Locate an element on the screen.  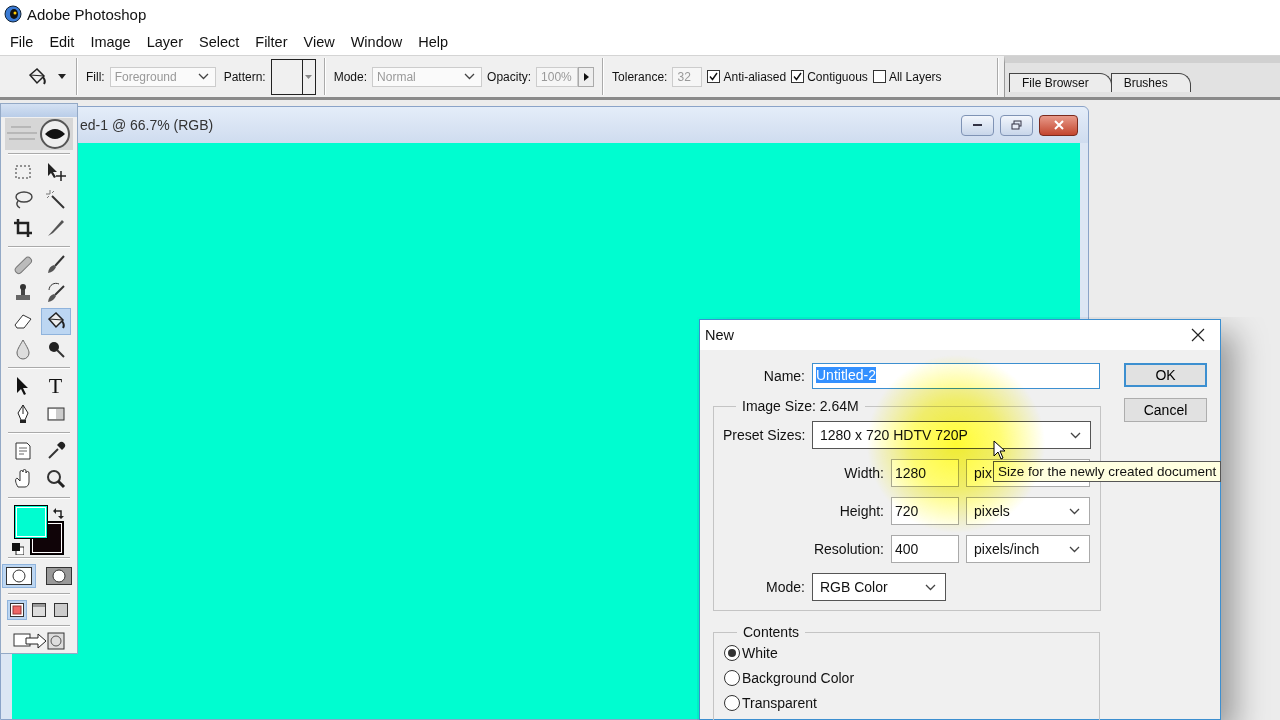
menu-item: Filter is located at coordinates (271, 41).